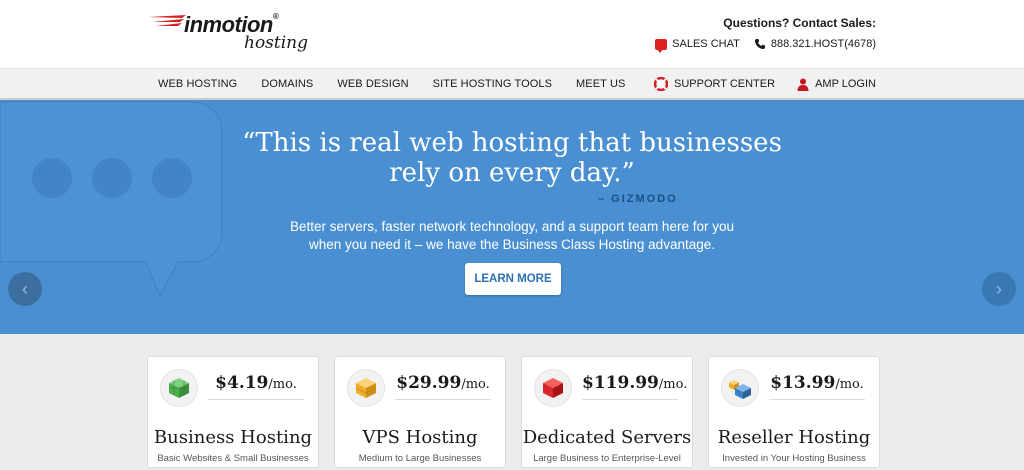 The image size is (1024, 470). Describe the element at coordinates (233, 458) in the screenshot. I see `plan-description: Basic Websites & Small Businesses` at that location.